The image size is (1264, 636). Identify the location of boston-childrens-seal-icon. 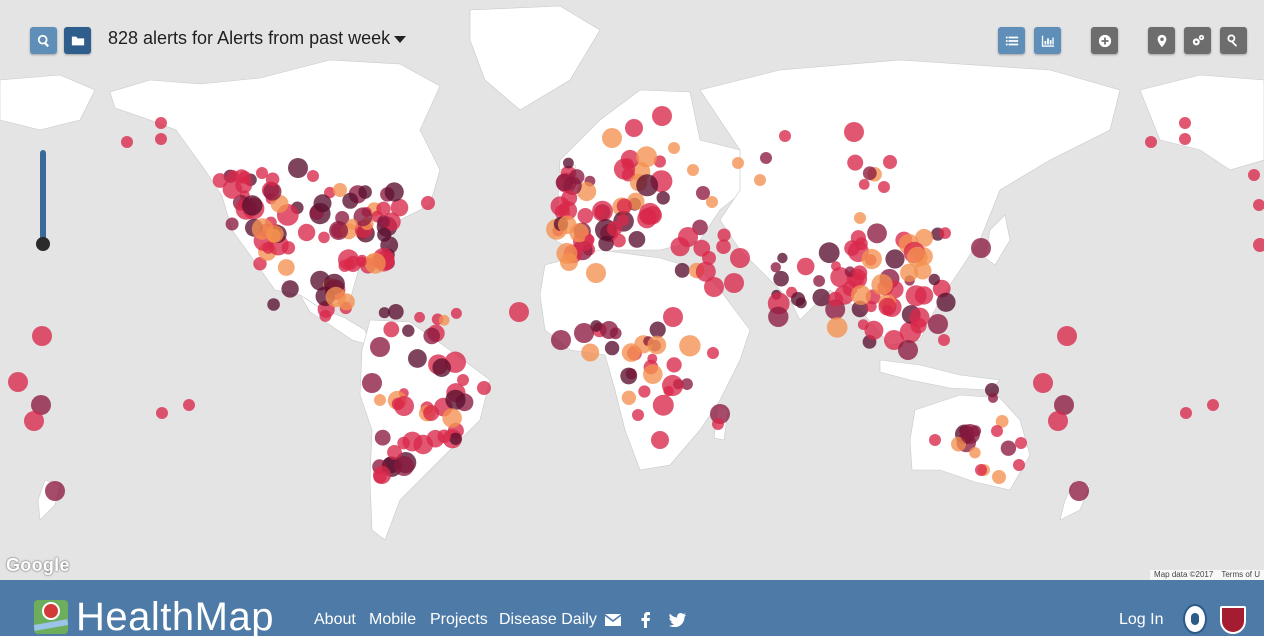
(1195, 619).